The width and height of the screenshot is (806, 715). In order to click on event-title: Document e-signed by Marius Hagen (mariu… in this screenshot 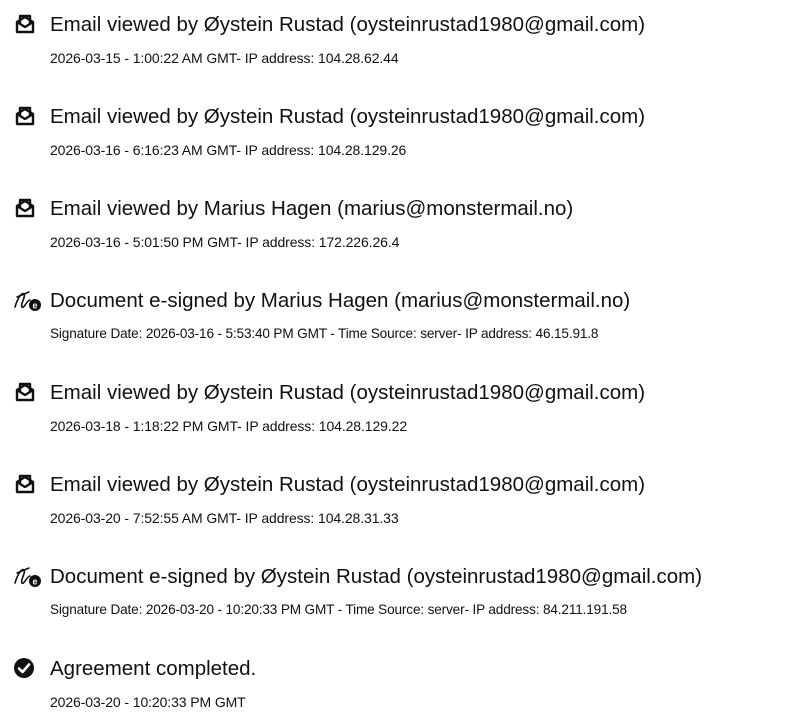, I will do `click(340, 300)`.